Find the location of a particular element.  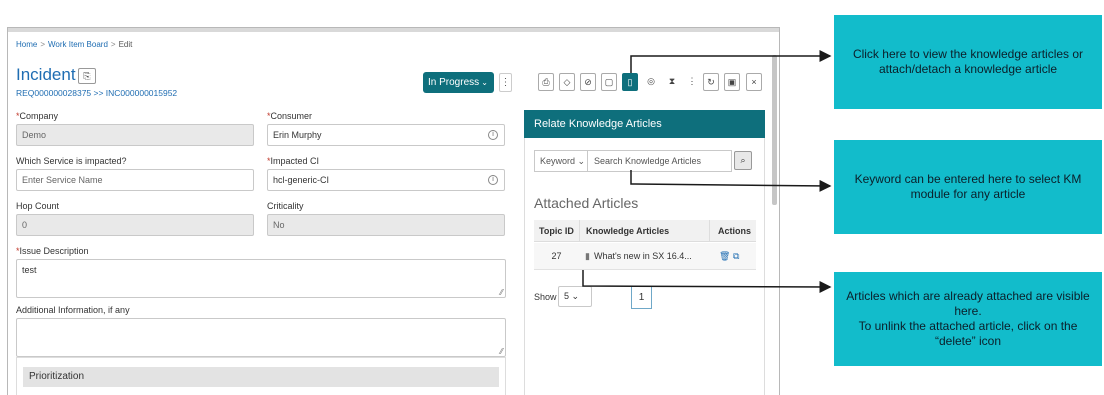

consumer-field: Erin Murphy i is located at coordinates (386, 135).